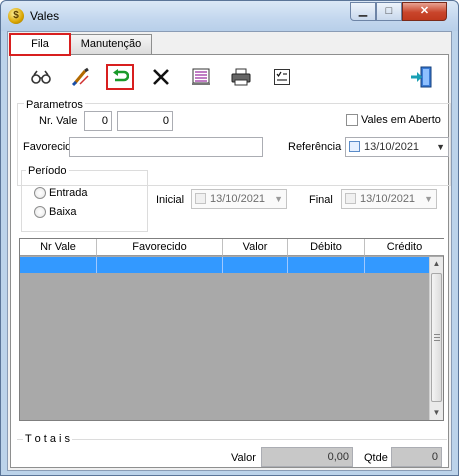  I want to click on scroll-up-arrow-icon: ▲, so click(436, 264).